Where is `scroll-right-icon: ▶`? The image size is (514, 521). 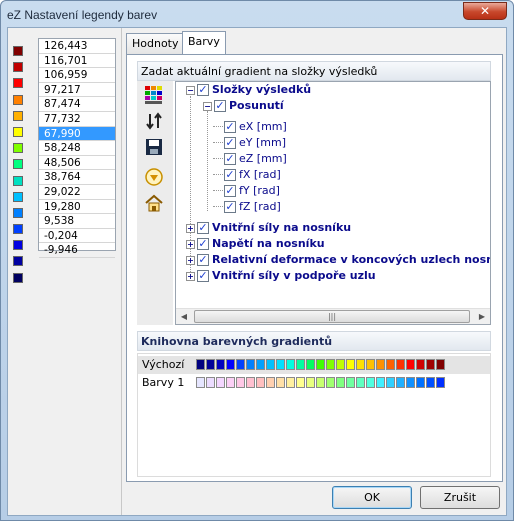
scroll-right-icon: ▶ is located at coordinates (482, 316).